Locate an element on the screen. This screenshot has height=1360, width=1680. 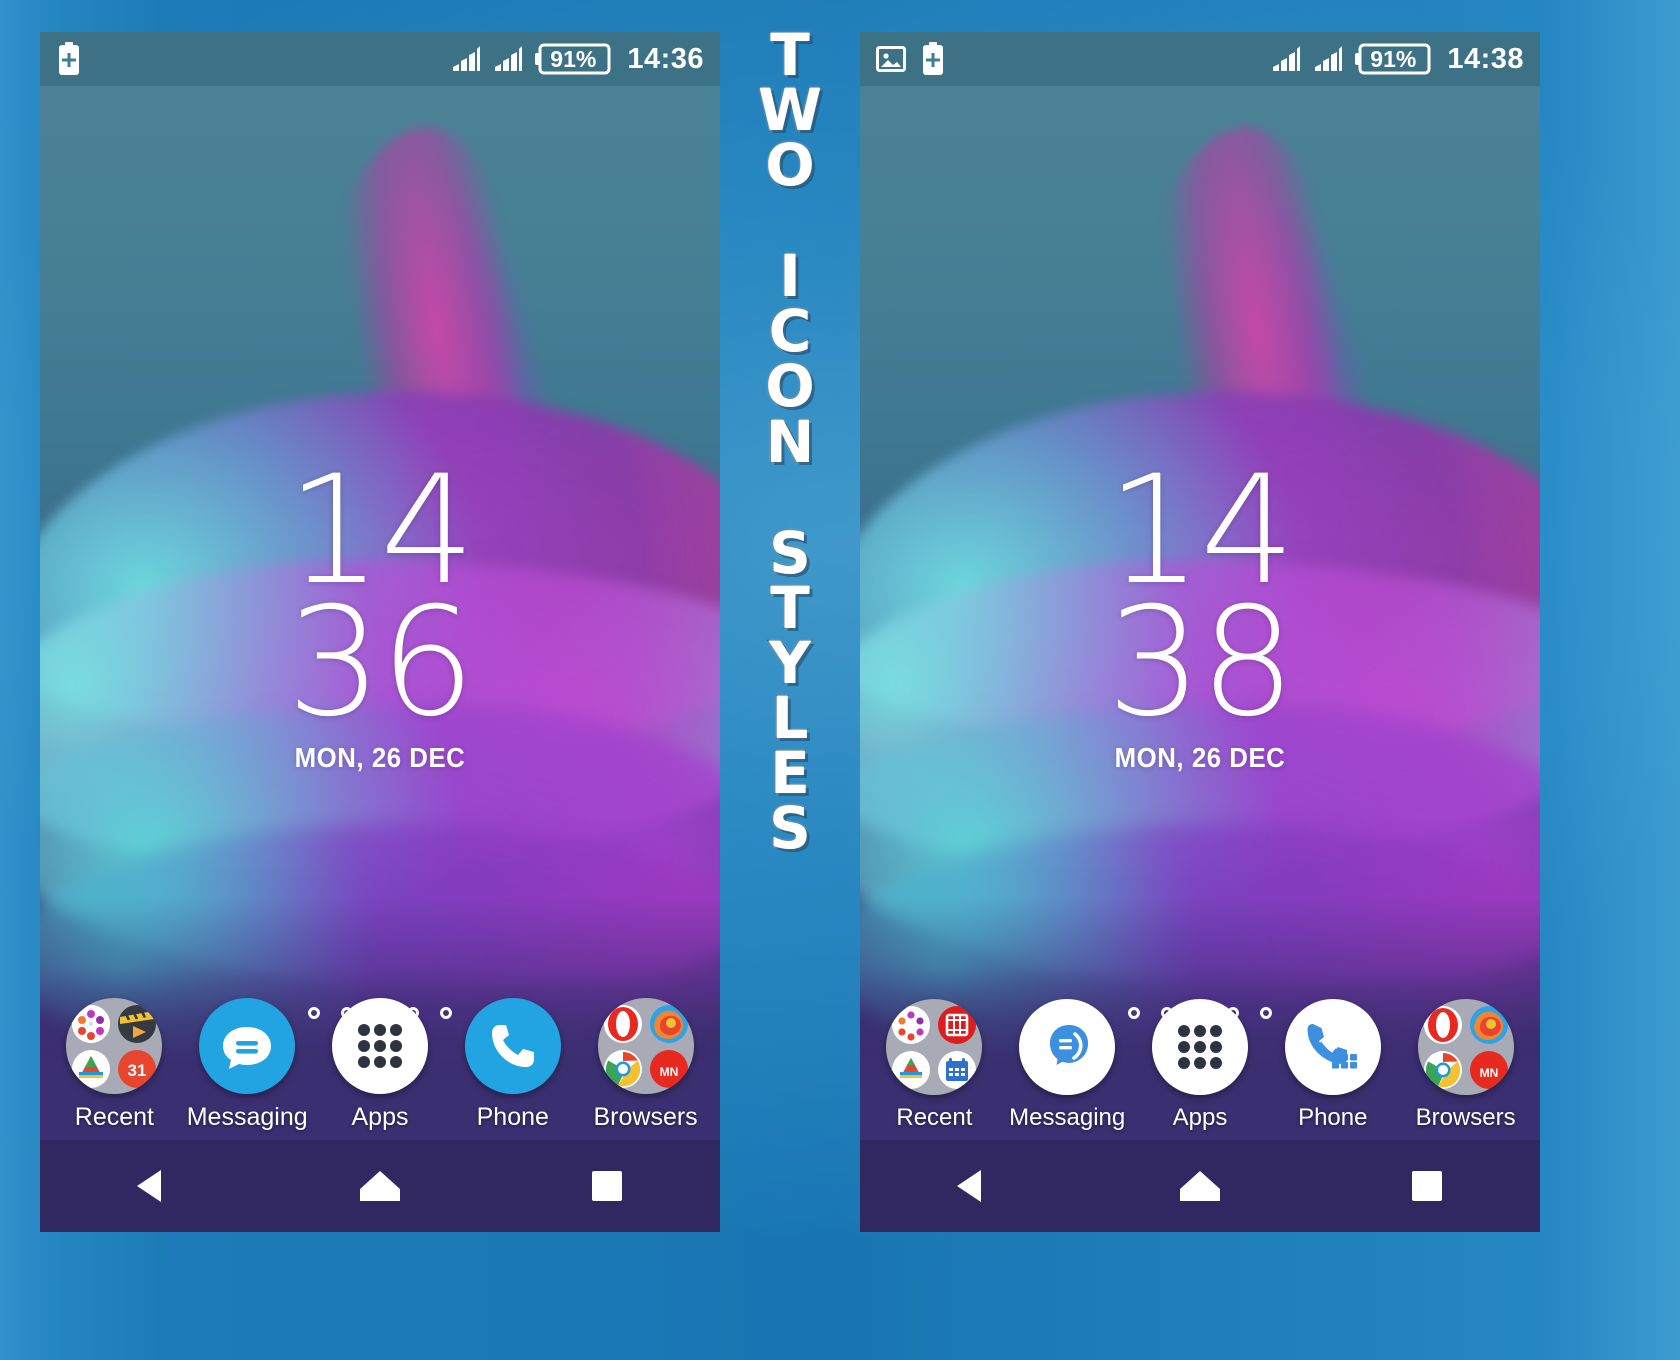
status-bar-clock: 14:38 is located at coordinates (1485, 58).